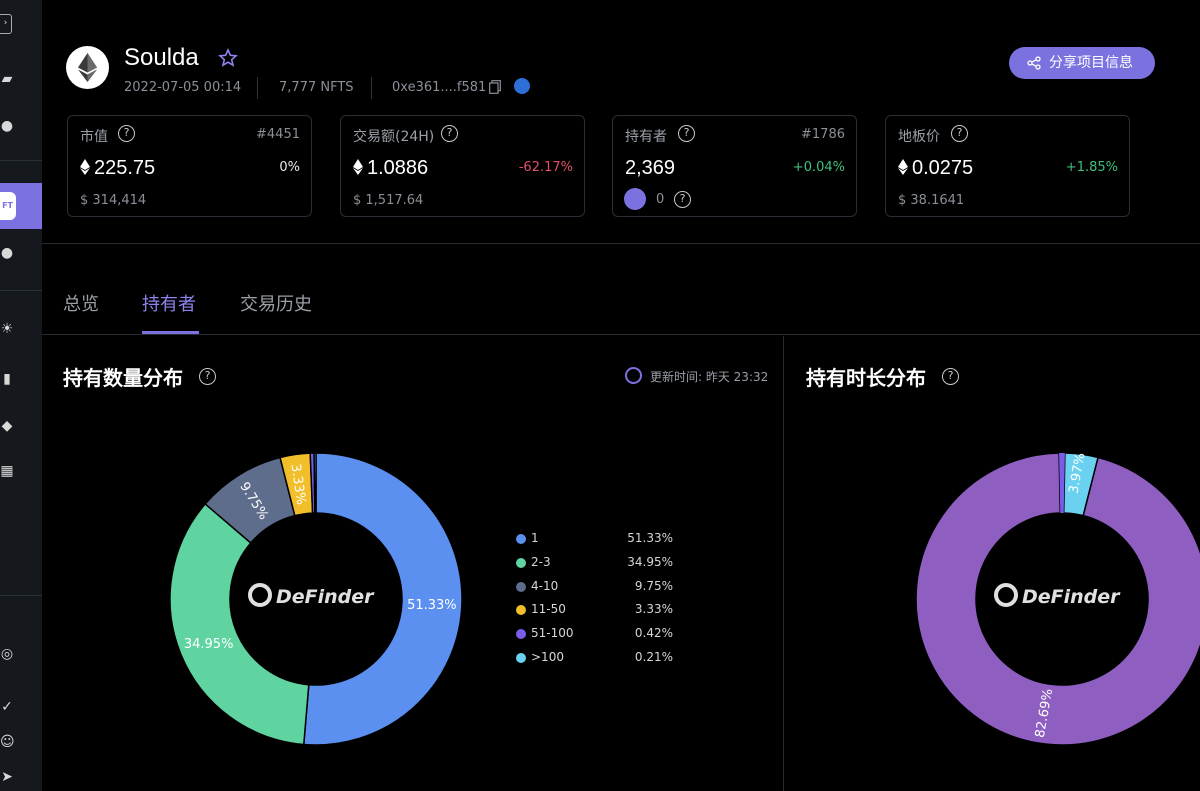 The height and width of the screenshot is (791, 1200). I want to click on stat-card-market-cap: 市值 ? #4451 225.75 0% $ 314,414, so click(189, 166).